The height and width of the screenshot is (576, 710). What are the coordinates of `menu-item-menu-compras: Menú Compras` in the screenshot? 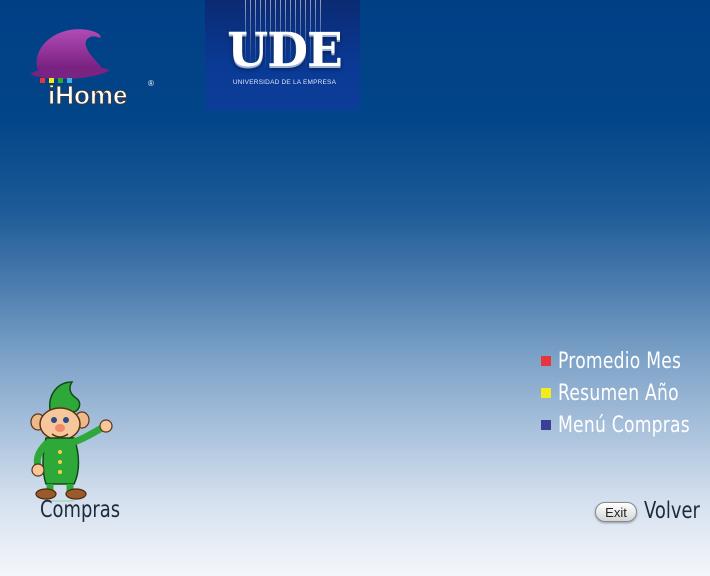 It's located at (625, 425).